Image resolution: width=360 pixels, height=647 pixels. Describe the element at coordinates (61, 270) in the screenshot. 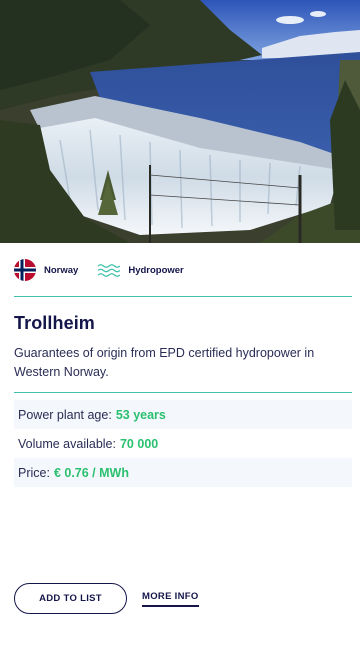

I see `tag-country-label: Norway` at that location.